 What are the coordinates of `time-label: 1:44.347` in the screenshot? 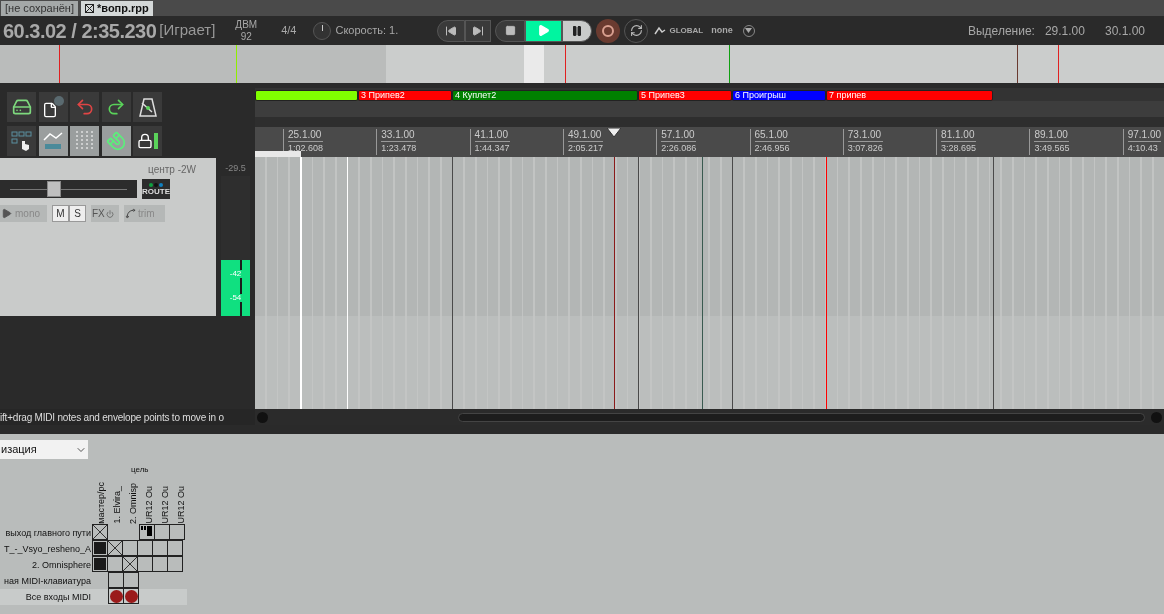 It's located at (492, 148).